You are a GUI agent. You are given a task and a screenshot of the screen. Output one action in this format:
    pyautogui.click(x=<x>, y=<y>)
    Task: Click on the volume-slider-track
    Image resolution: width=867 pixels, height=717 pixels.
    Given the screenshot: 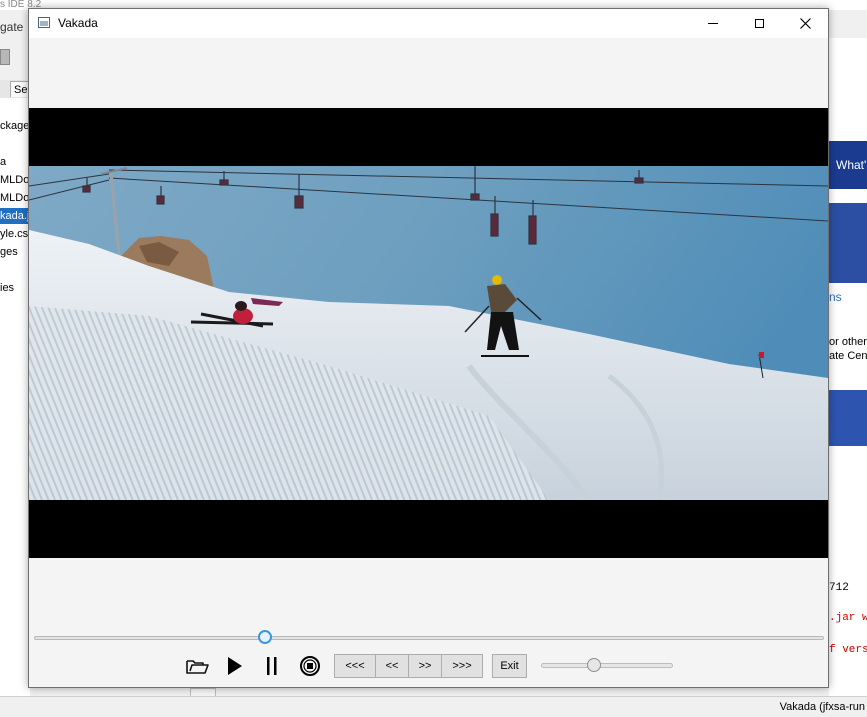 What is the action you would take?
    pyautogui.click(x=607, y=665)
    